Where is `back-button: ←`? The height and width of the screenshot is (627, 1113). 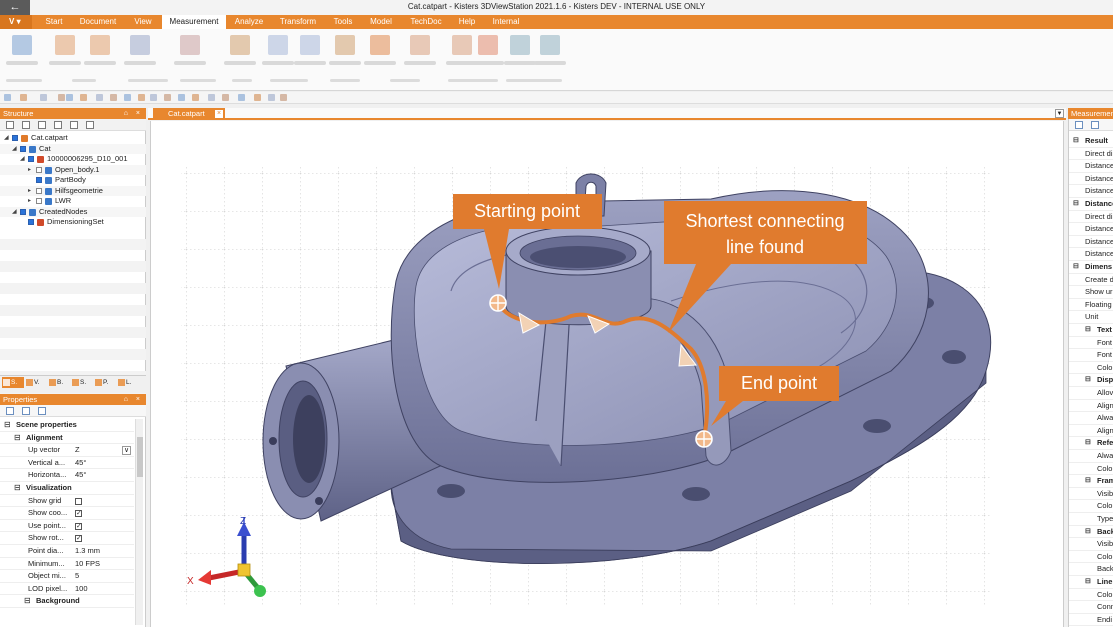 back-button: ← is located at coordinates (15, 7).